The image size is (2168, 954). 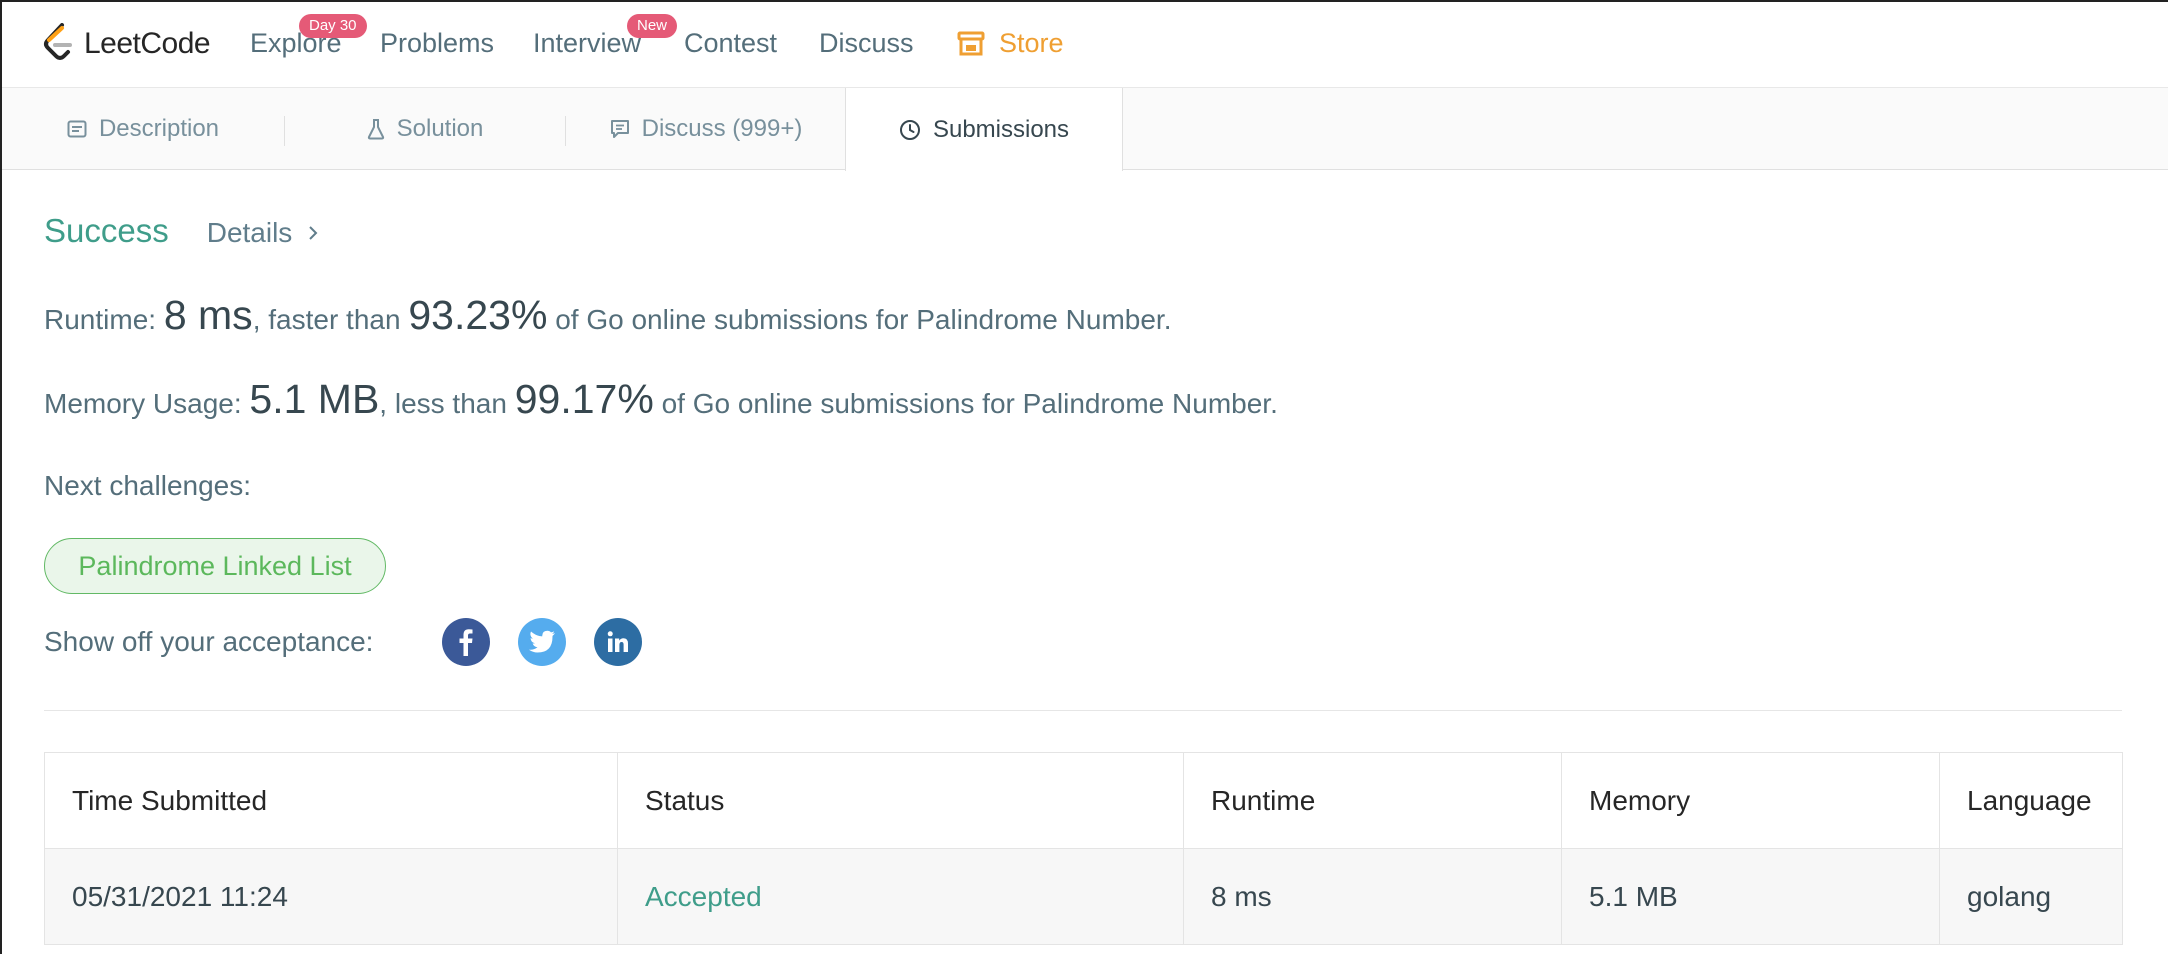 I want to click on column-header-time: Time Submitted, so click(x=331, y=800).